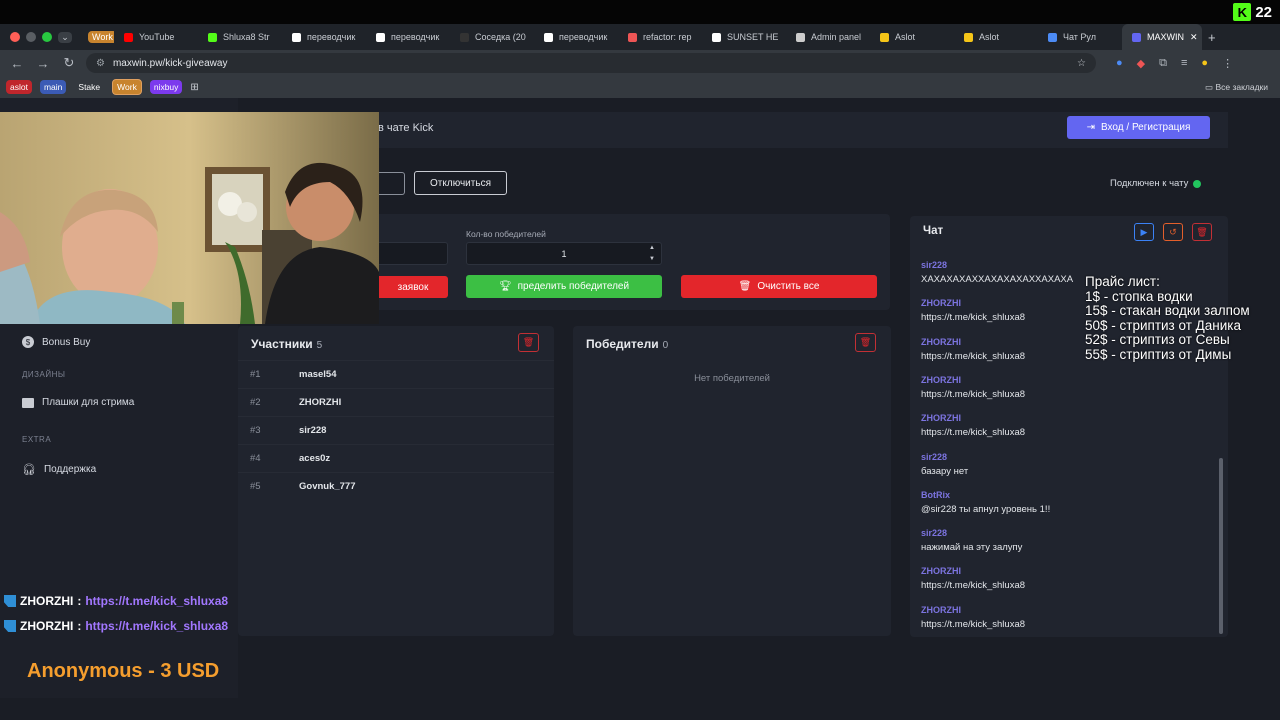  I want to click on browser-tab: Shluxa8 Str, so click(240, 37).